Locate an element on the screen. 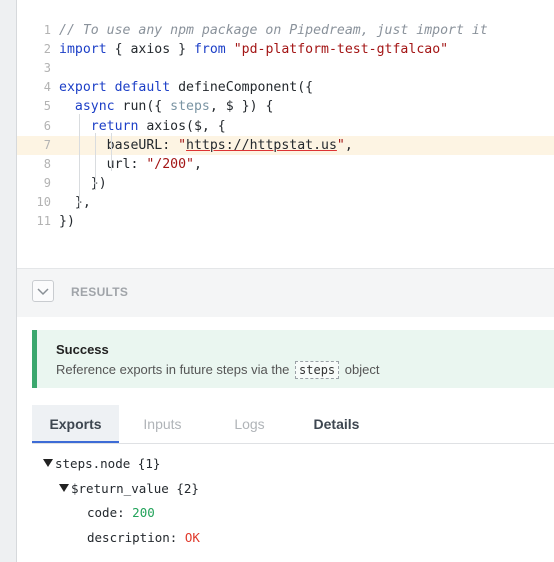 This screenshot has height=562, width=554. code-token: { axios } is located at coordinates (150, 50).